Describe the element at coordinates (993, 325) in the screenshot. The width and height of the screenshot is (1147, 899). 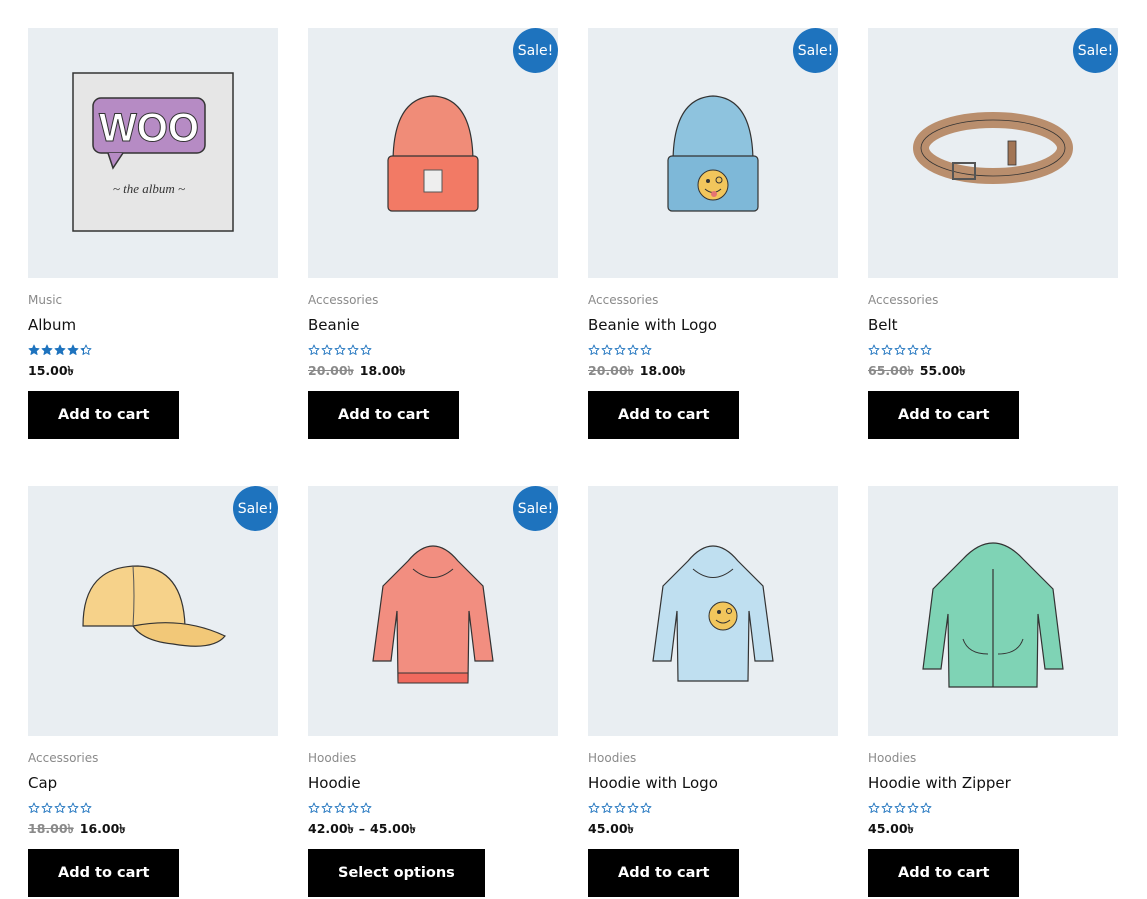
I see `product-name: Belt` at that location.